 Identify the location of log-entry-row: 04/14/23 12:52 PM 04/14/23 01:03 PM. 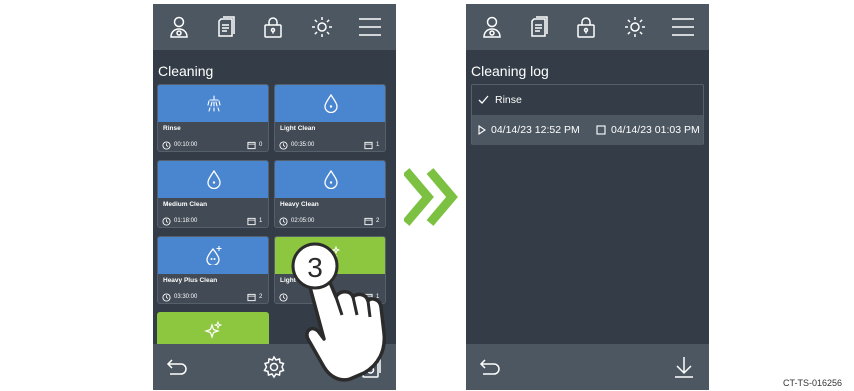
(587, 130).